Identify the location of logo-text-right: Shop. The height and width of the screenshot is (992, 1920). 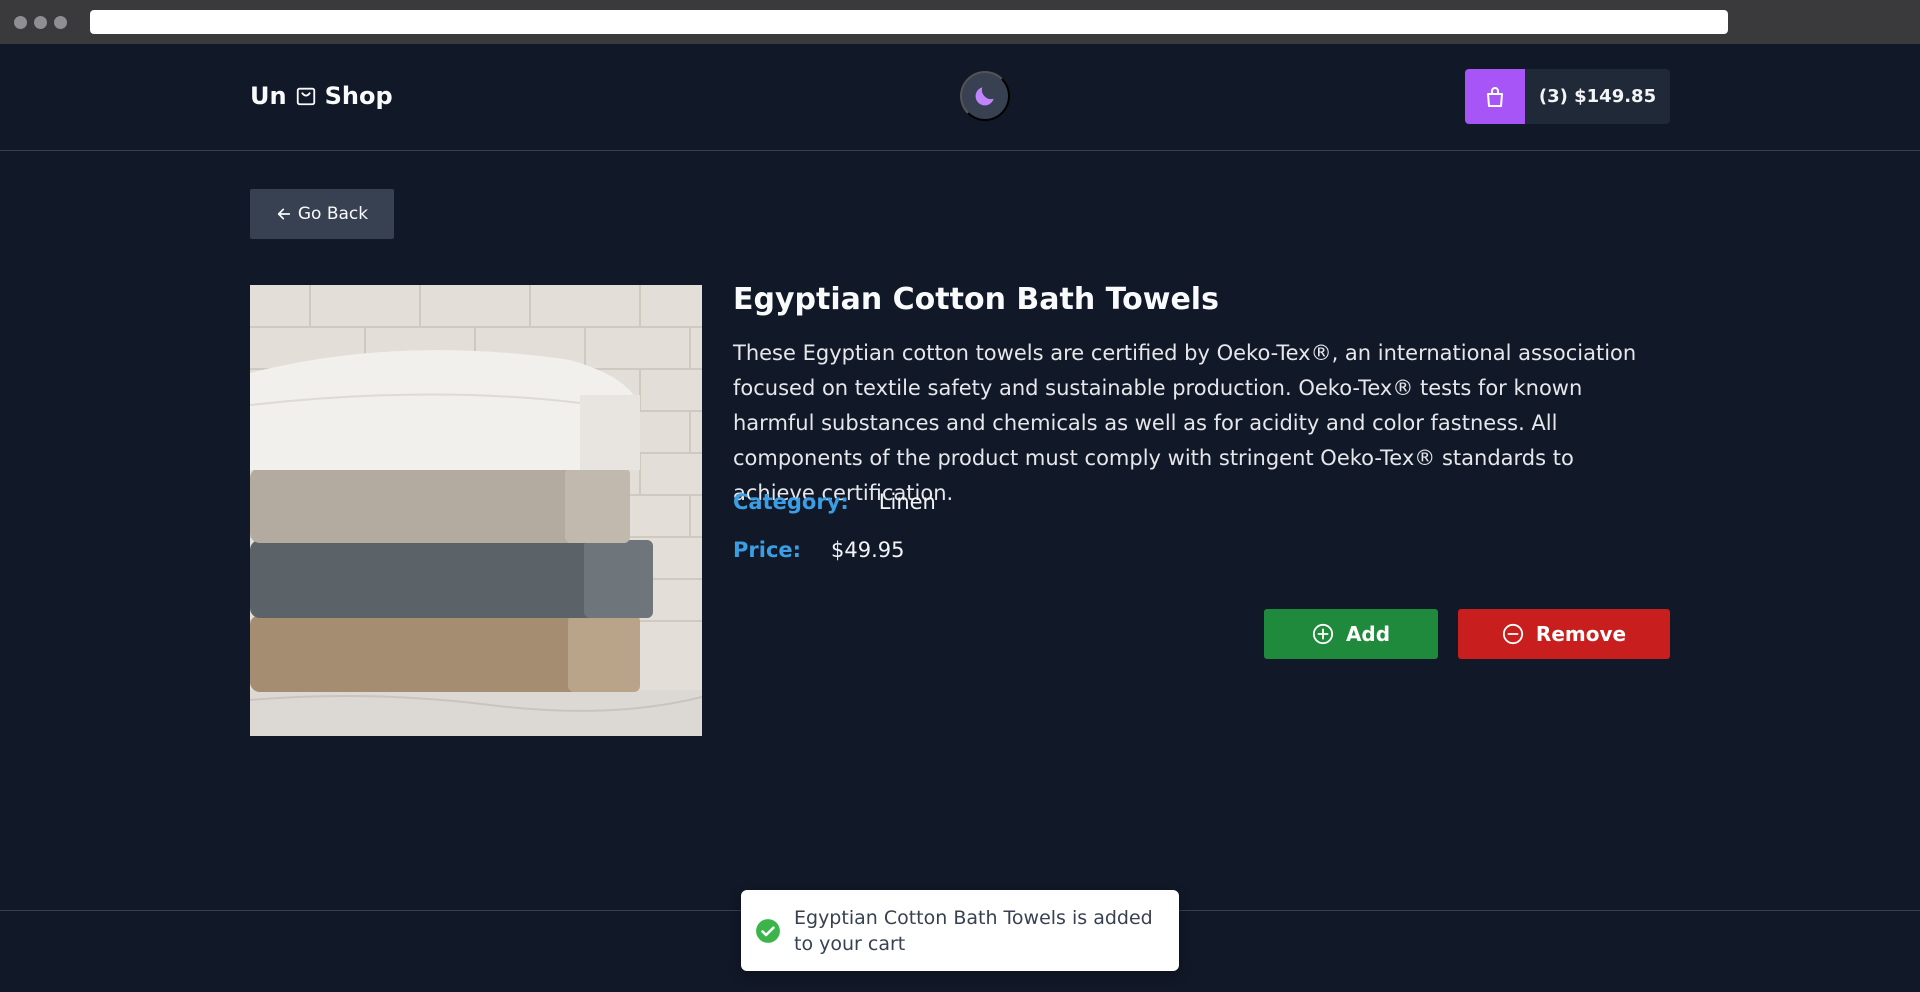
(358, 96).